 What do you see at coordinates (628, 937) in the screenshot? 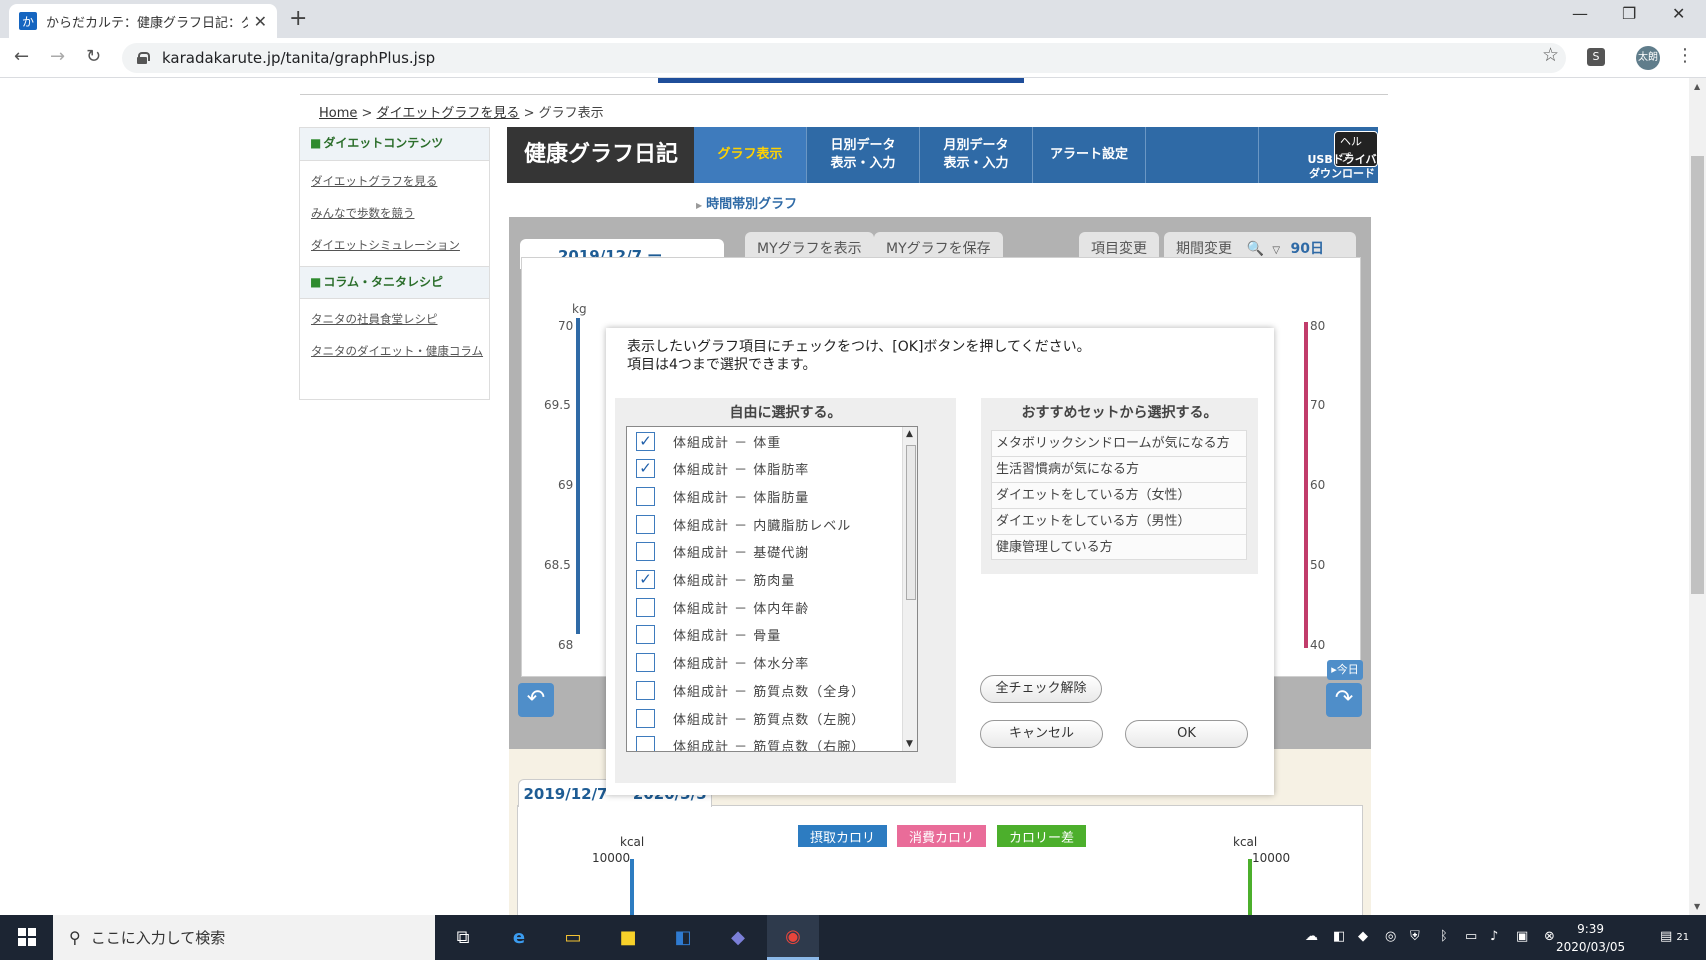
I see `sticky-notes-icon: ■` at bounding box center [628, 937].